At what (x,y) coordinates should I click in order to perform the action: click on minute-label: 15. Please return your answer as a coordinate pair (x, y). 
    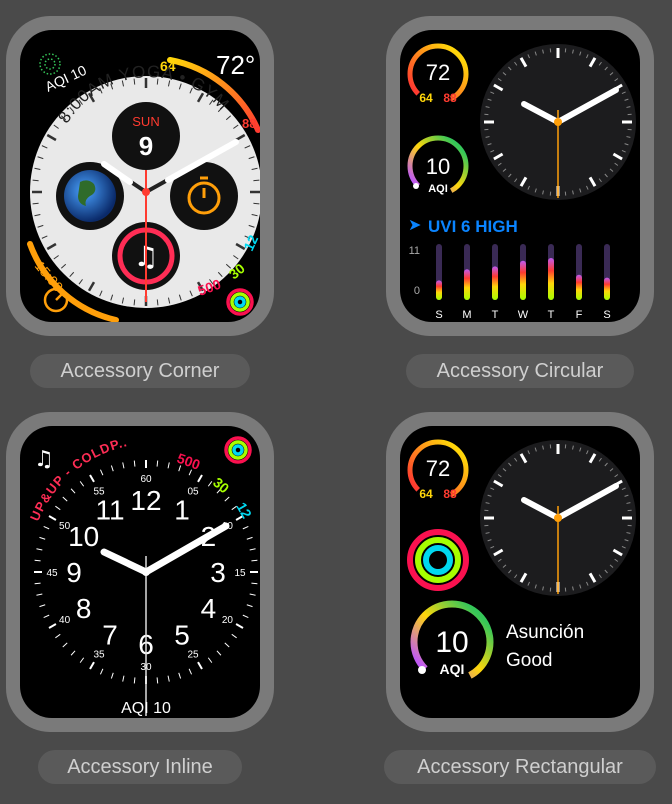
    Looking at the image, I should click on (240, 573).